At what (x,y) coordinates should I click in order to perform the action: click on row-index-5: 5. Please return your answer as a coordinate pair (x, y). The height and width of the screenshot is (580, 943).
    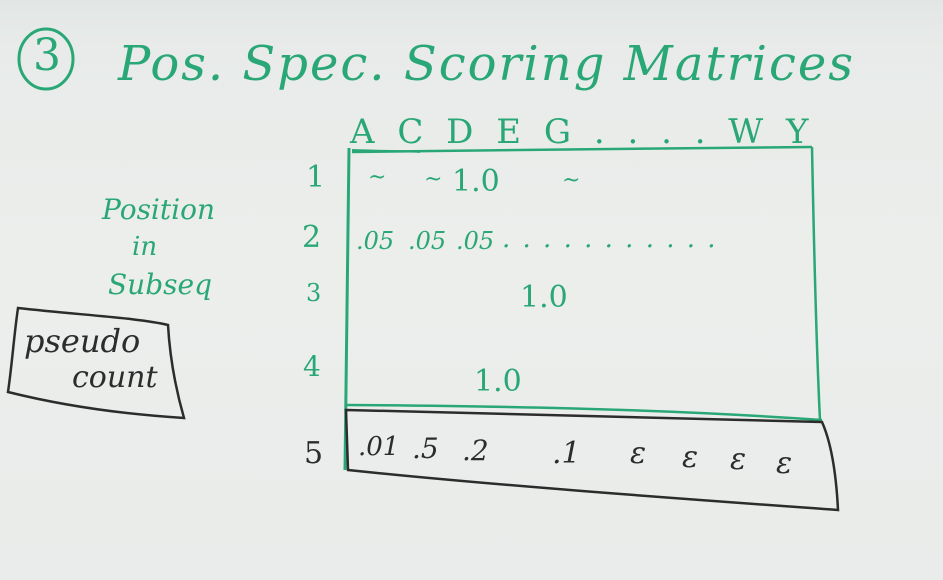
    Looking at the image, I should click on (314, 453).